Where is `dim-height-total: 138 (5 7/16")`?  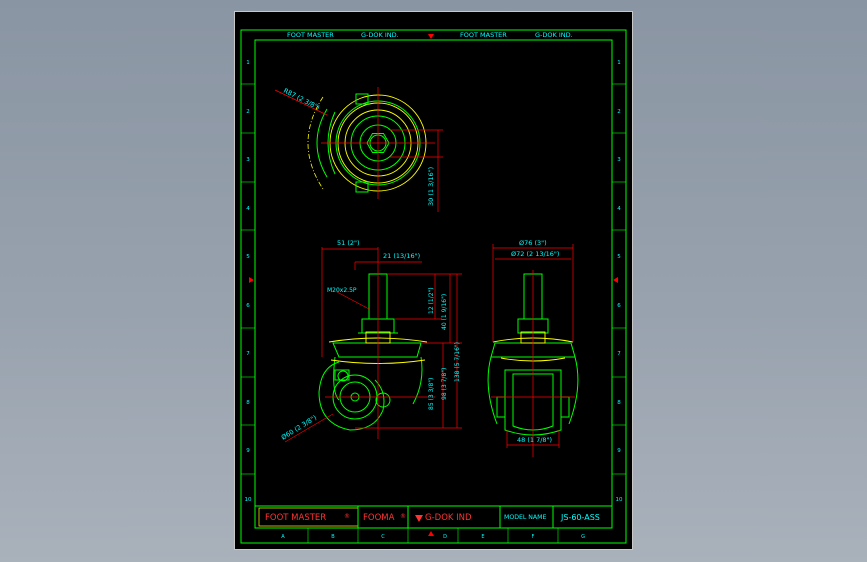 dim-height-total: 138 (5 7/16") is located at coordinates (457, 362).